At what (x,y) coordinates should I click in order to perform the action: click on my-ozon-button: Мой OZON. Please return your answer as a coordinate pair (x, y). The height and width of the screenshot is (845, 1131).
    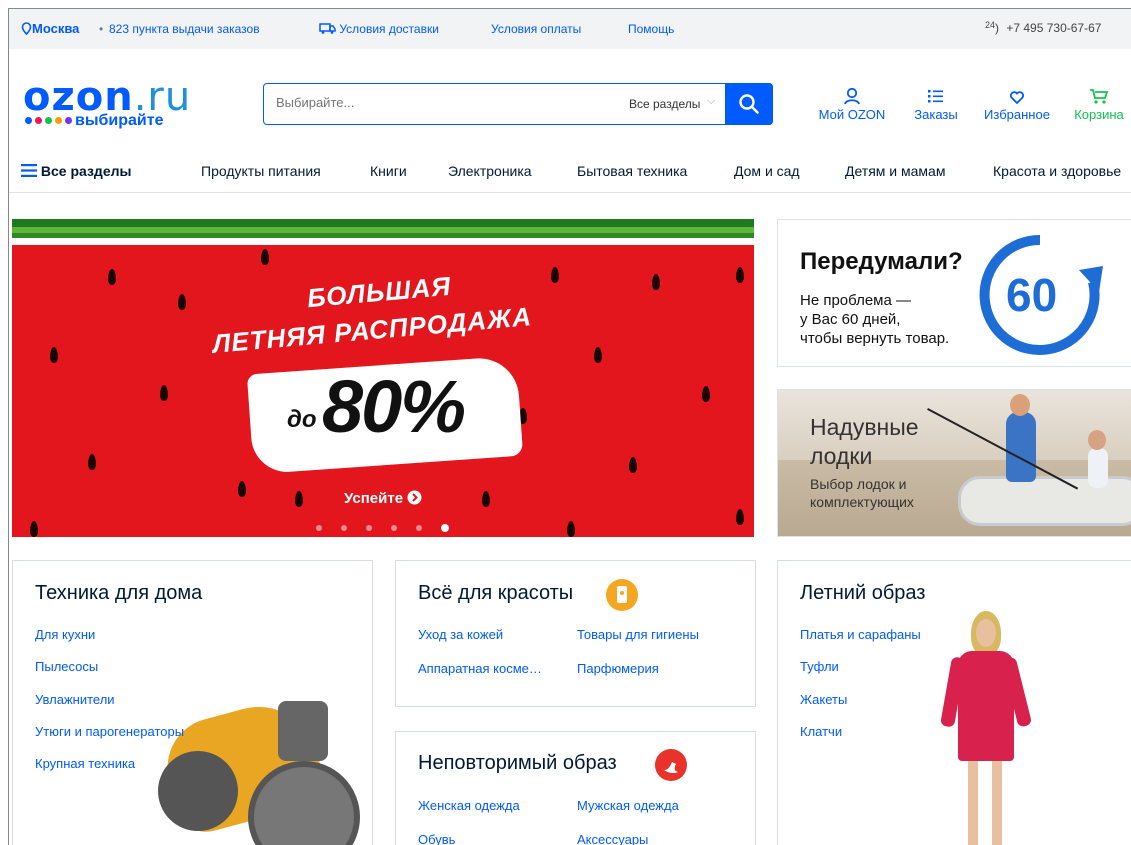
    Looking at the image, I should click on (852, 104).